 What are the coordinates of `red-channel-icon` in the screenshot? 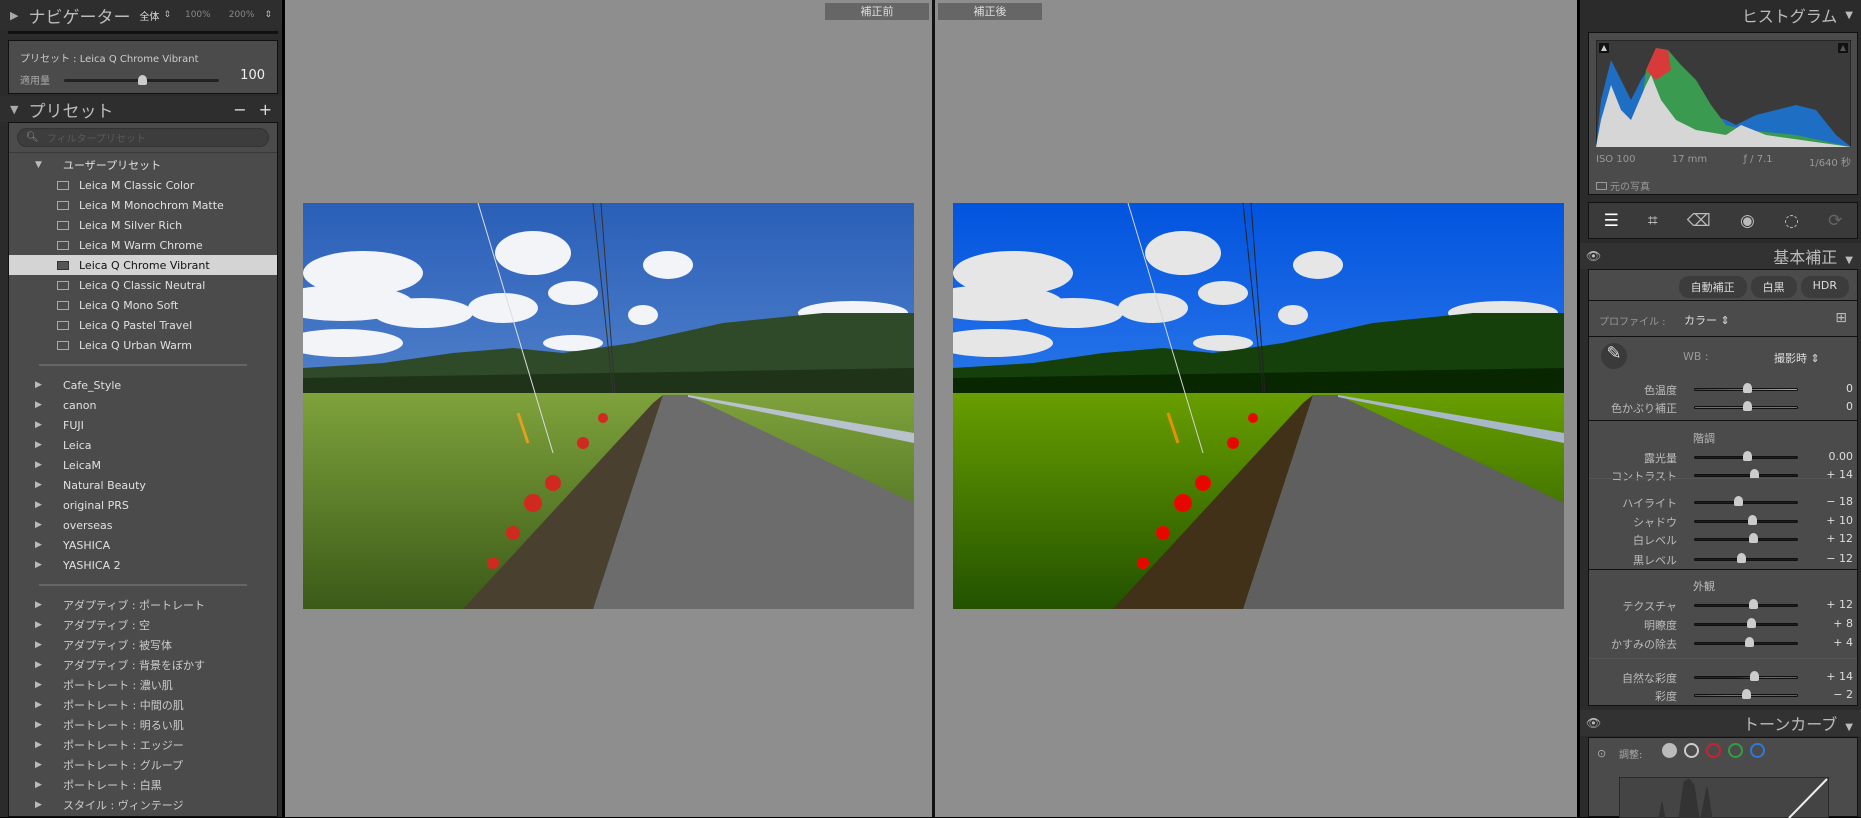 It's located at (1713, 750).